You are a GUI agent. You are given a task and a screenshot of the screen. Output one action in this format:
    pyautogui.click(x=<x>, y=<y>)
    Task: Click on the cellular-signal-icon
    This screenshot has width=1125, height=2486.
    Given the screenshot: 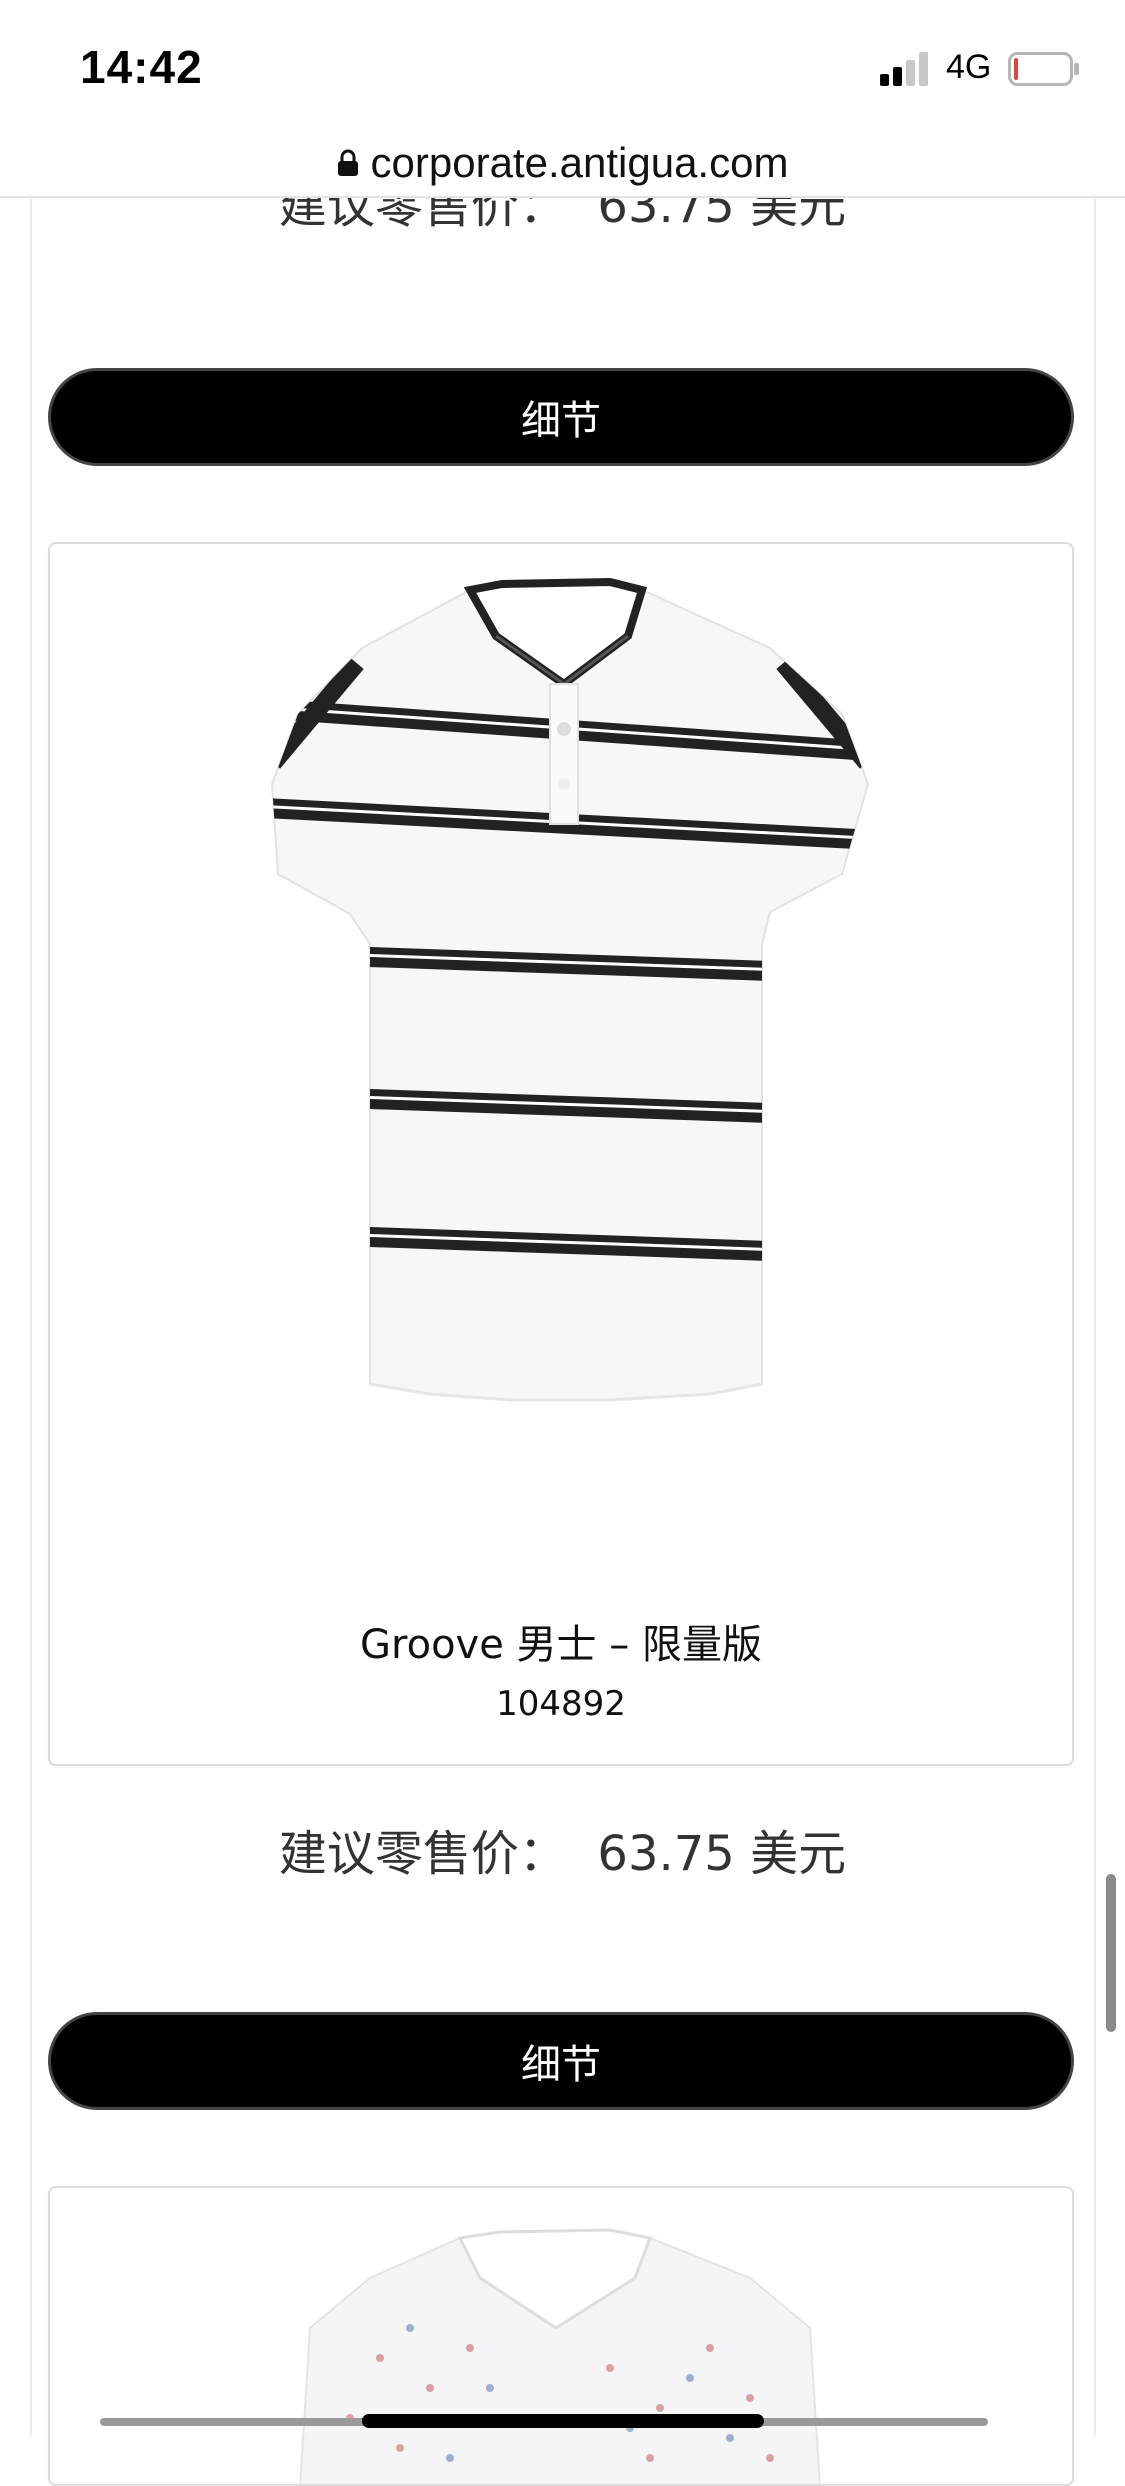 What is the action you would take?
    pyautogui.click(x=904, y=69)
    